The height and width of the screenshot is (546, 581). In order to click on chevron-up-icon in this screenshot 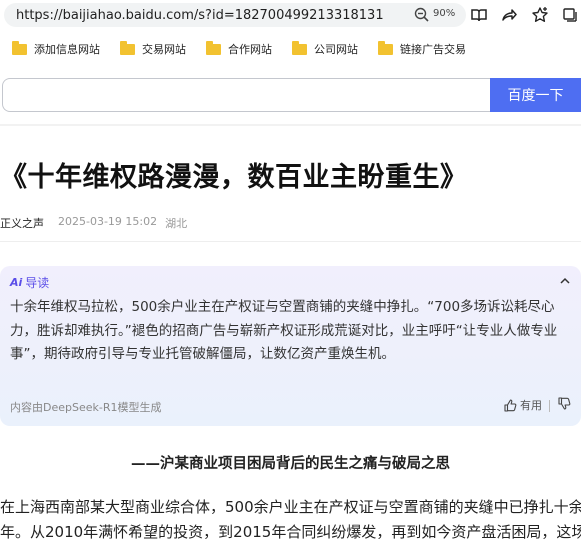, I will do `click(565, 281)`.